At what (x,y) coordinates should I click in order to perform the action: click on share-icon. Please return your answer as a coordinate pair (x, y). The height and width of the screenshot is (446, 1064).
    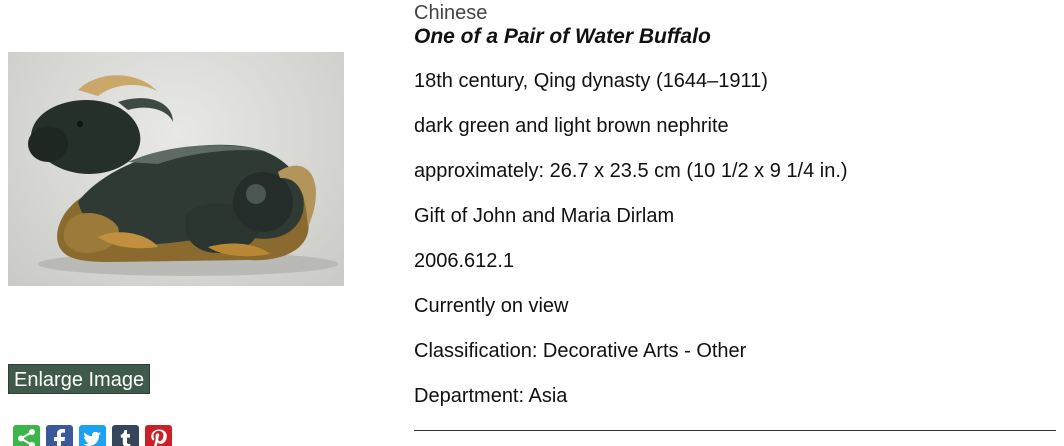
    Looking at the image, I should click on (26, 435).